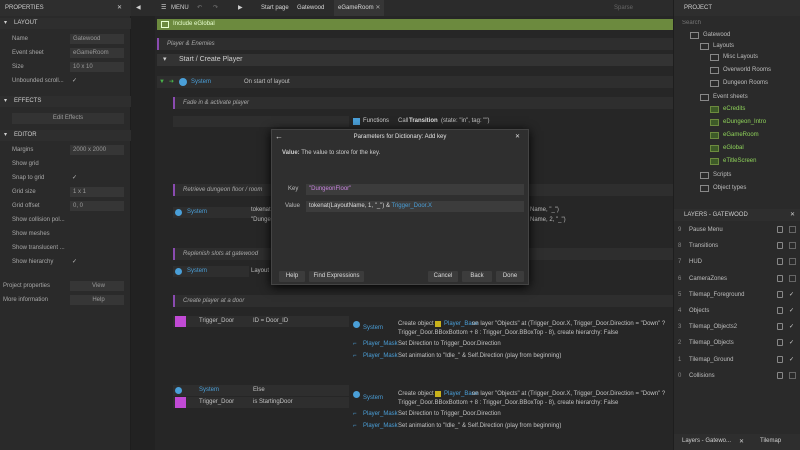 Image resolution: width=800 pixels, height=450 pixels. I want to click on condition-row: System Else, so click(261, 390).